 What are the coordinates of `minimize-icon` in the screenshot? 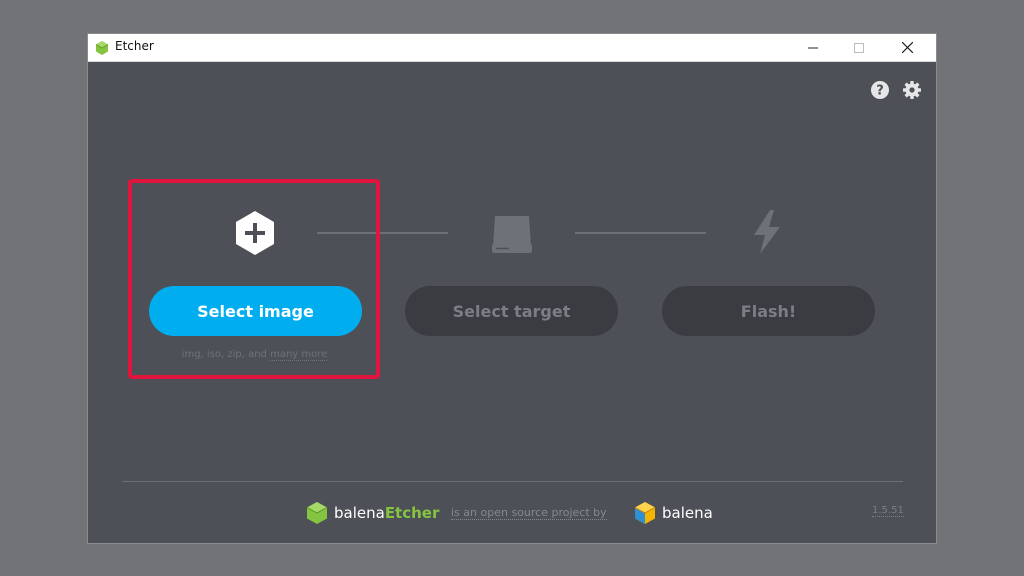 It's located at (813, 47).